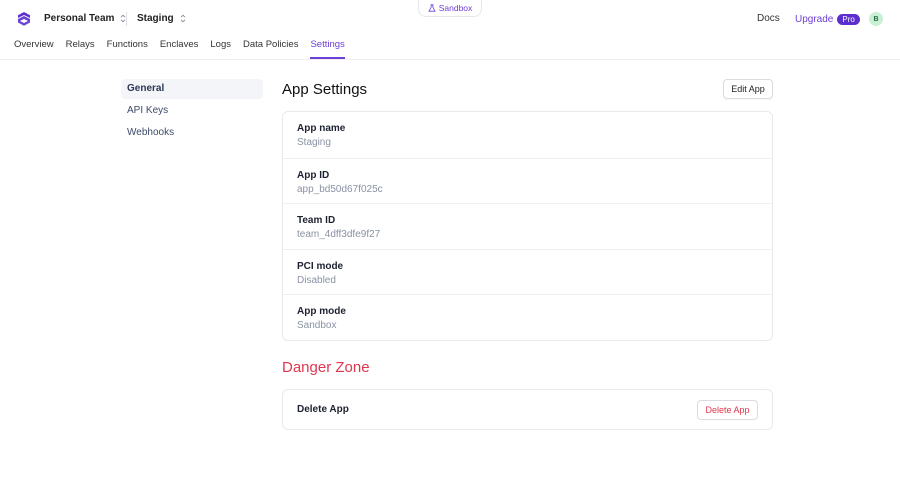 The height and width of the screenshot is (484, 900). What do you see at coordinates (328, 48) in the screenshot?
I see `tab-settings: Settings` at bounding box center [328, 48].